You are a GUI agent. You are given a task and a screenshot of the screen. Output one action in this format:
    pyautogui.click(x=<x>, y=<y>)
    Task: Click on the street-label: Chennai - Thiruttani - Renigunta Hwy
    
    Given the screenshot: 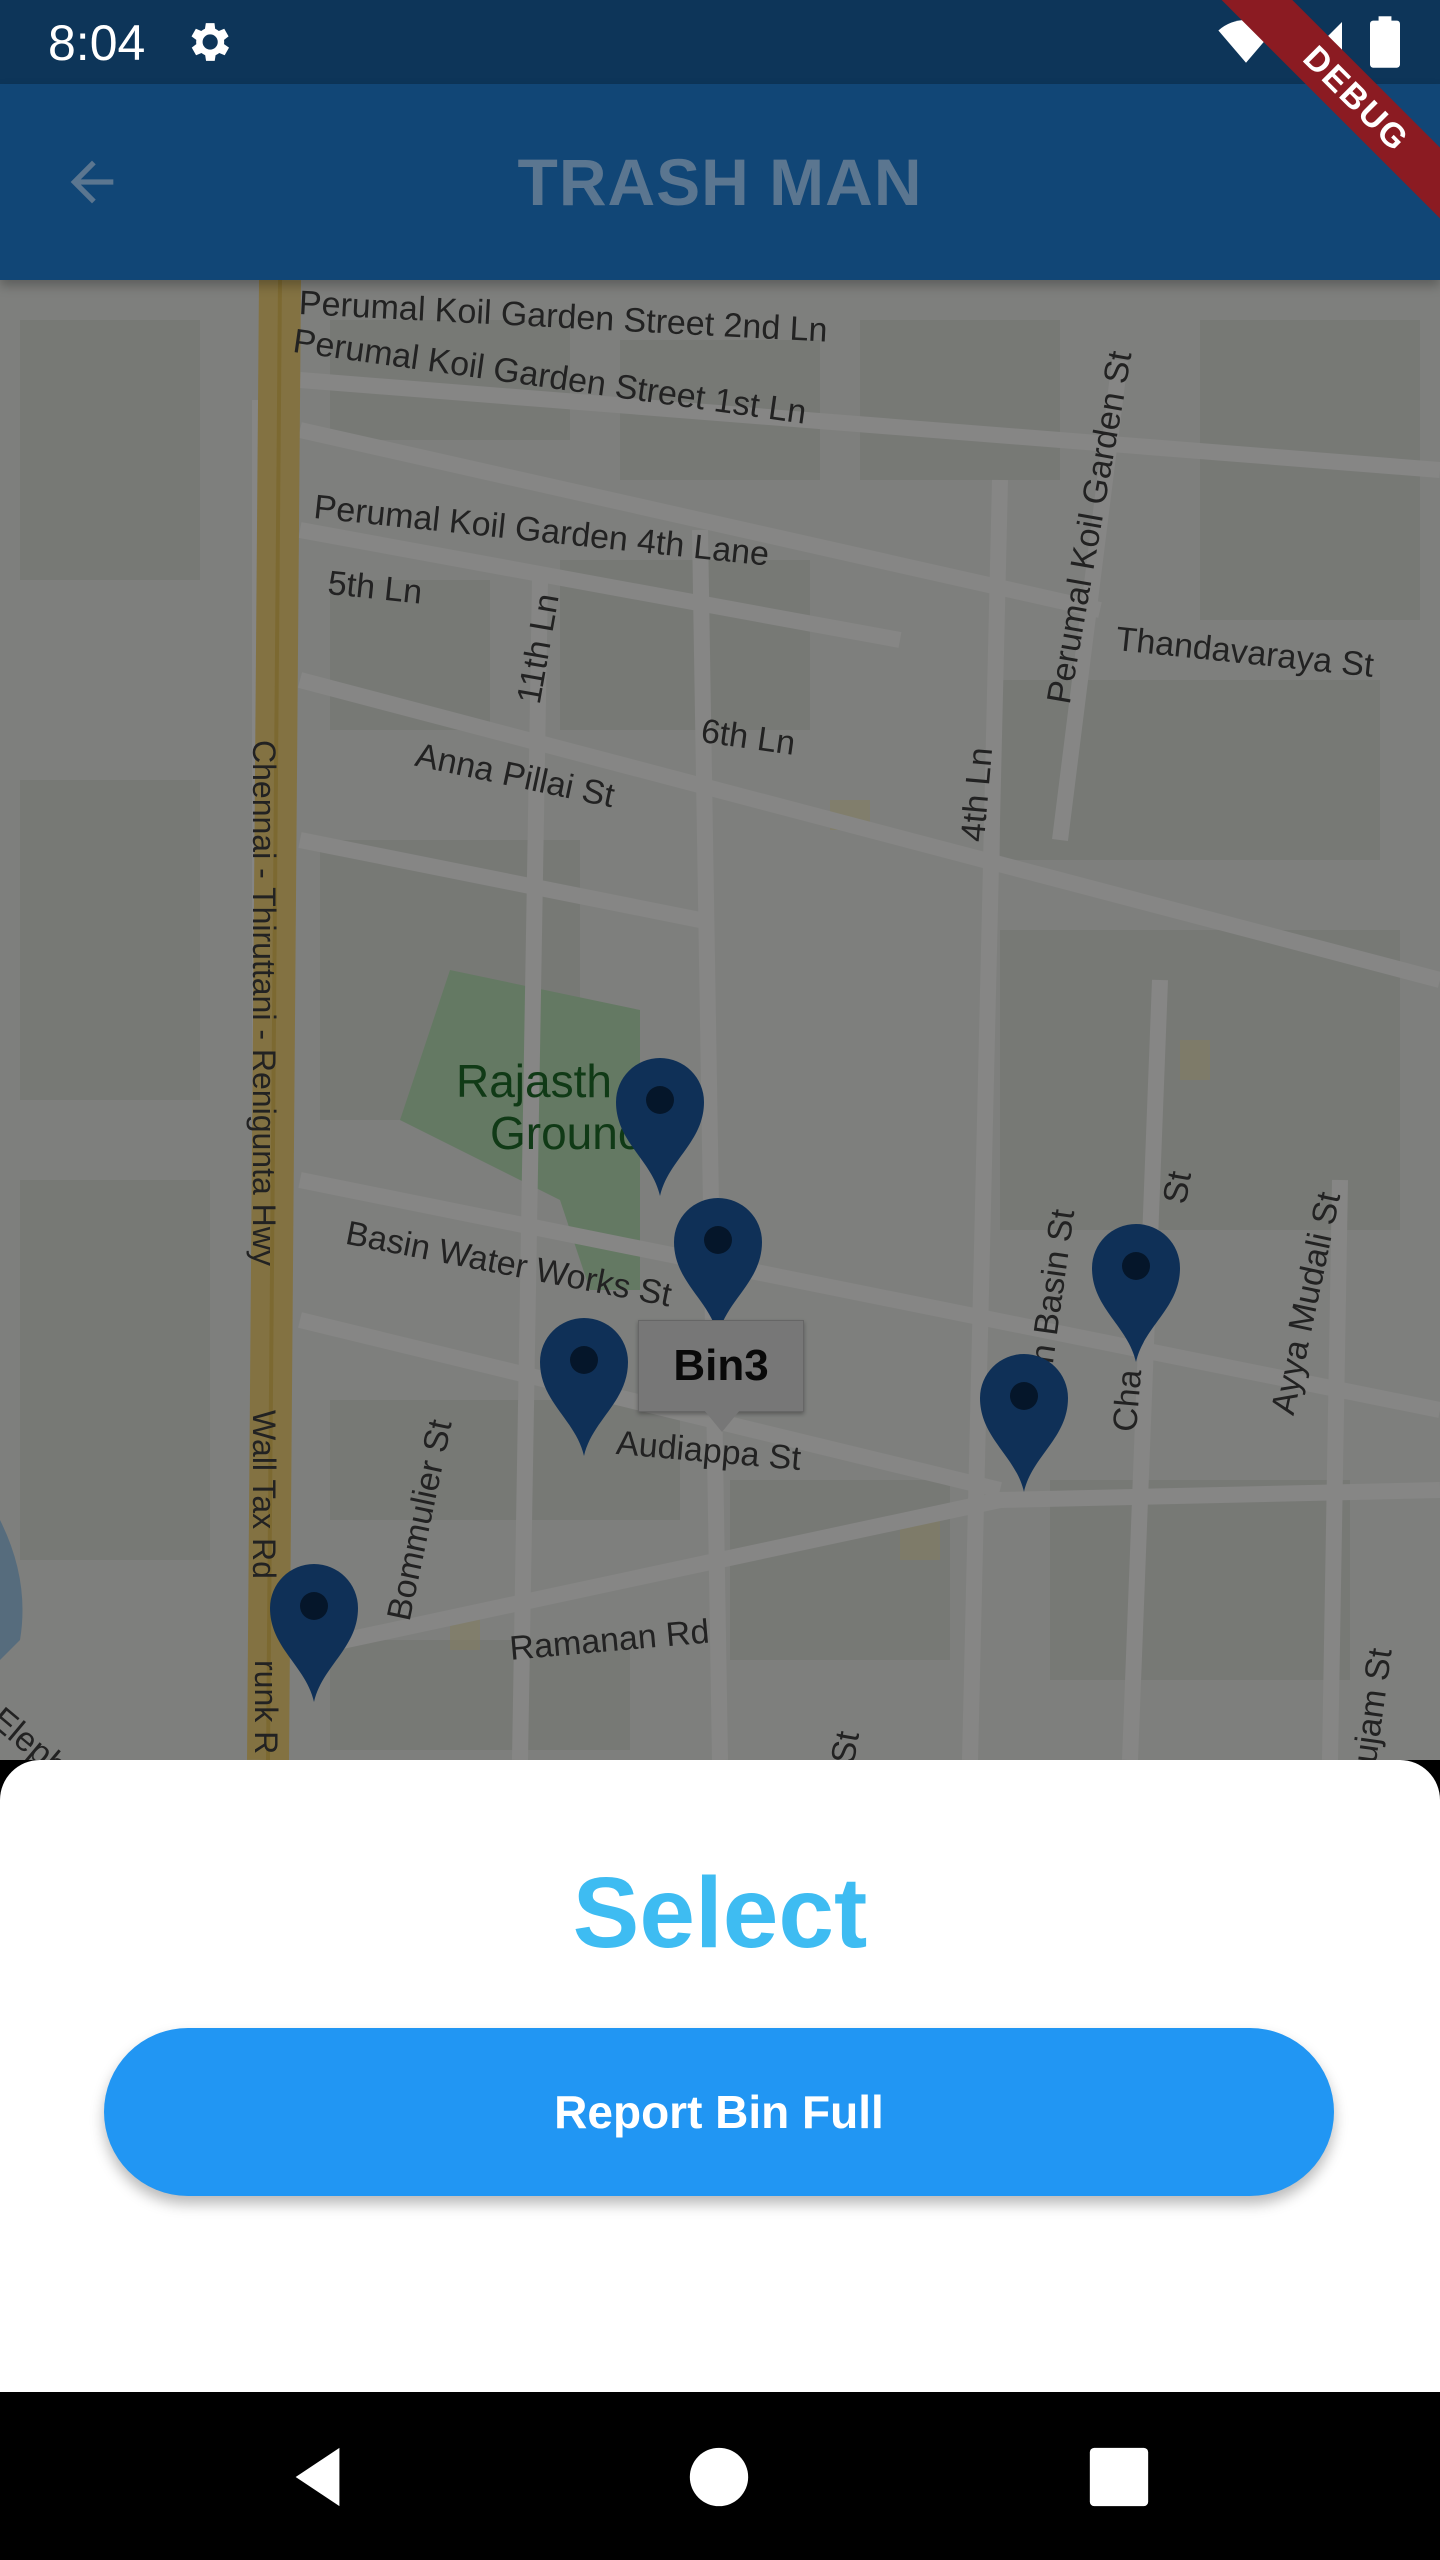 What is the action you would take?
    pyautogui.click(x=264, y=1003)
    